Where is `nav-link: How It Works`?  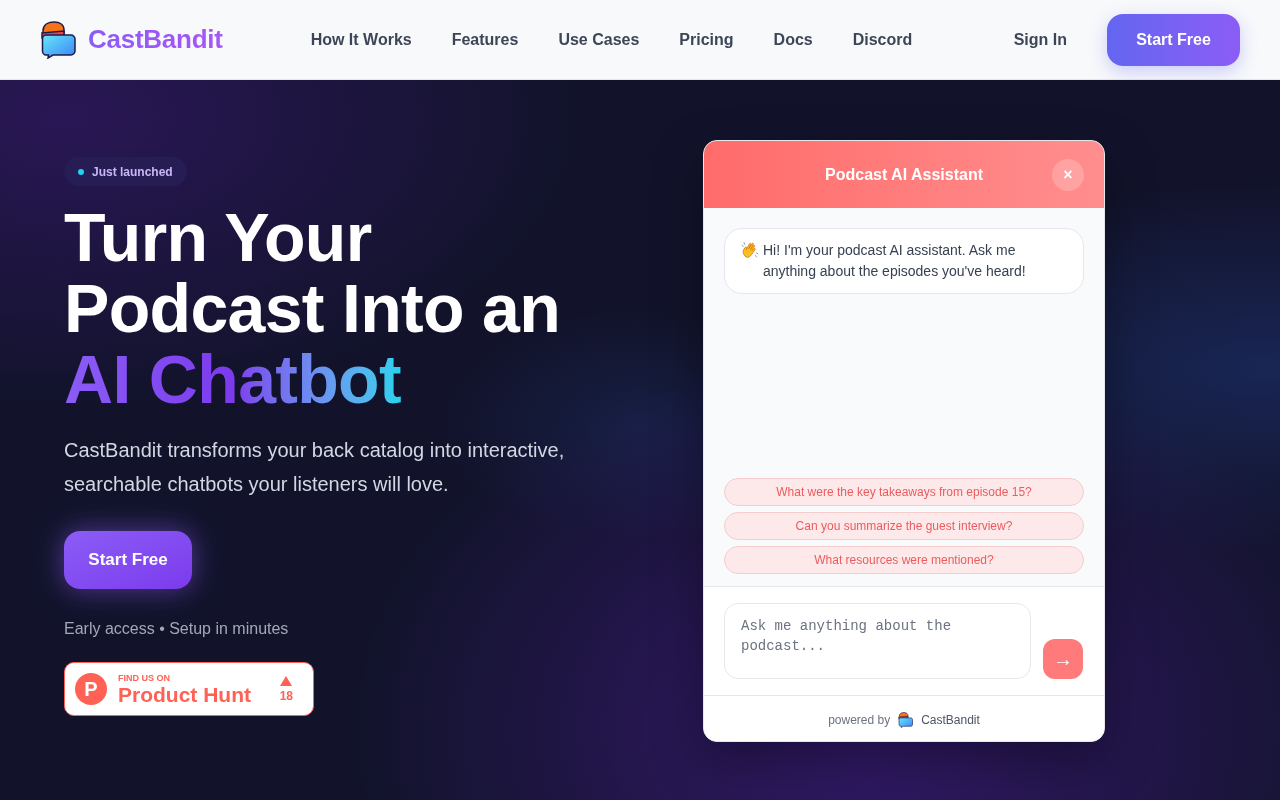 nav-link: How It Works is located at coordinates (361, 39).